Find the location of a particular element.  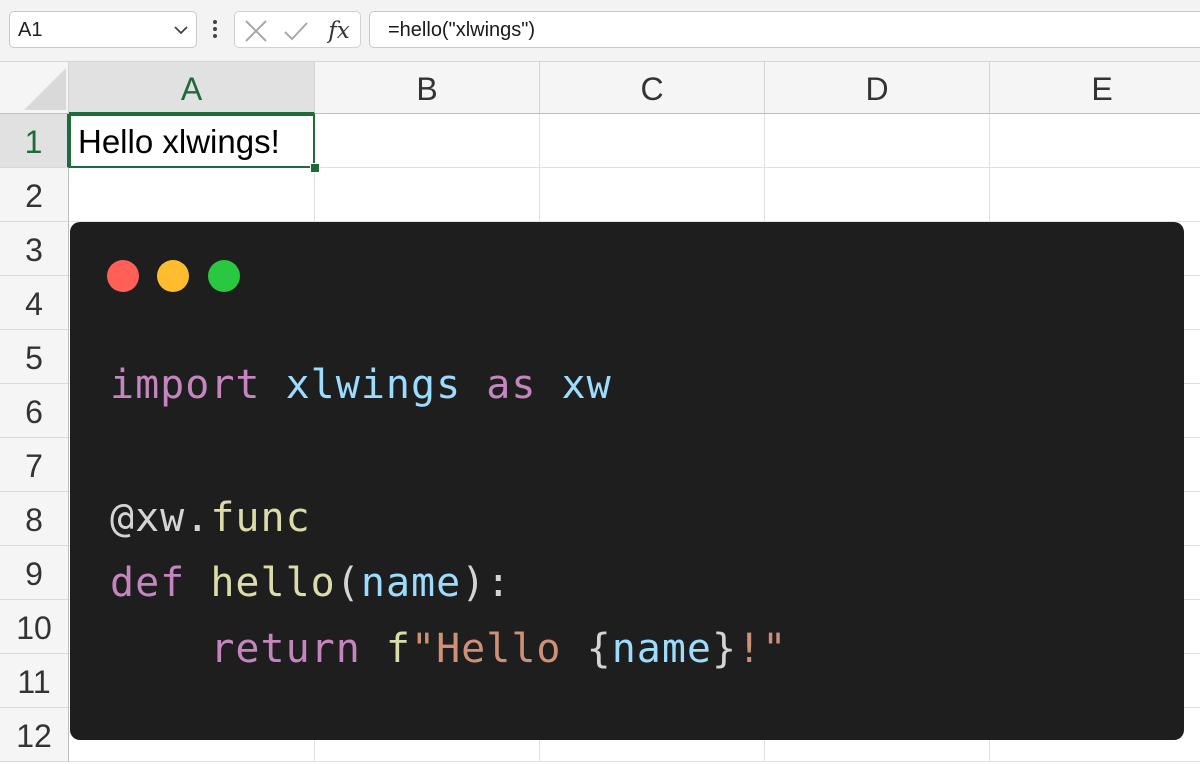

column-header-d: D is located at coordinates (877, 88).